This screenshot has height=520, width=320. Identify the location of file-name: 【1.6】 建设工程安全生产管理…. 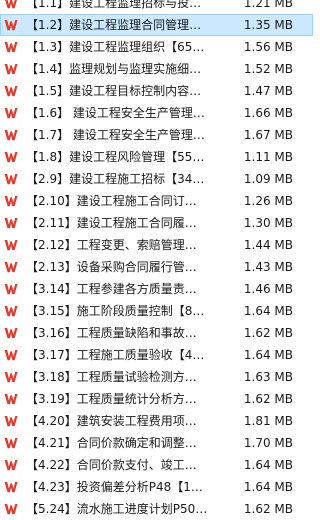
(115, 113).